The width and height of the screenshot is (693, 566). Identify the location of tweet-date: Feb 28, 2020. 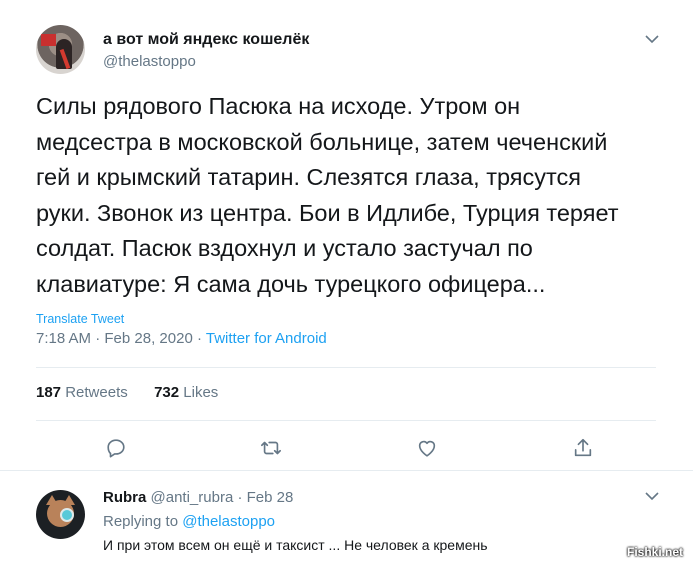
(148, 338).